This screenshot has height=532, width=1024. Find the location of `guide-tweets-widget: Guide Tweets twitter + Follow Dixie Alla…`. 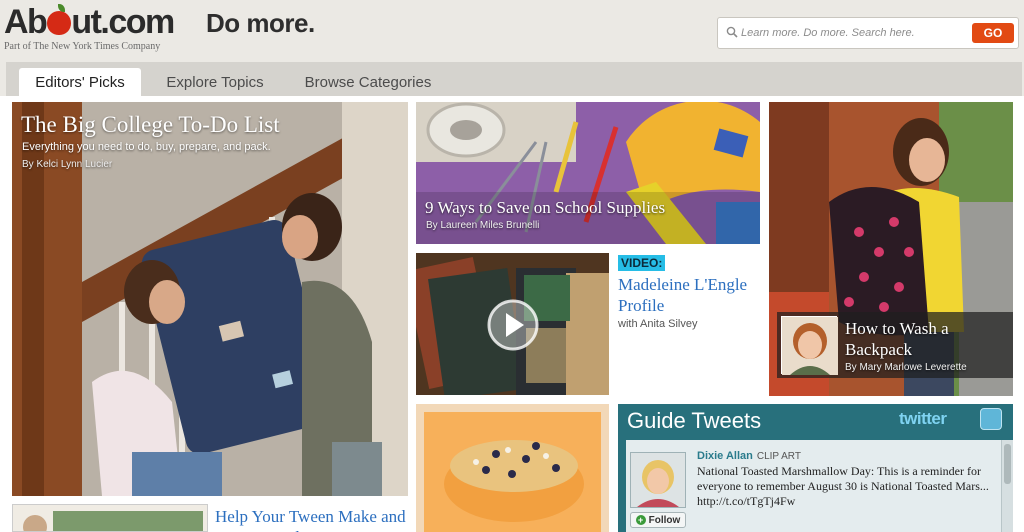

guide-tweets-widget: Guide Tweets twitter + Follow Dixie Alla… is located at coordinates (815, 468).